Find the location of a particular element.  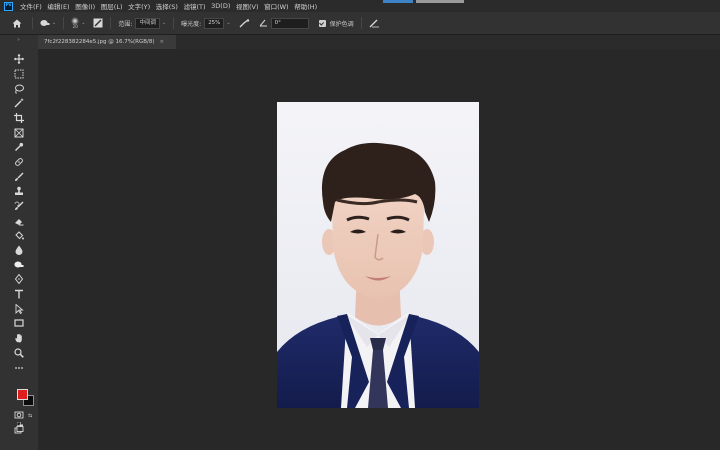

dodge-tool-icon is located at coordinates (45, 23).